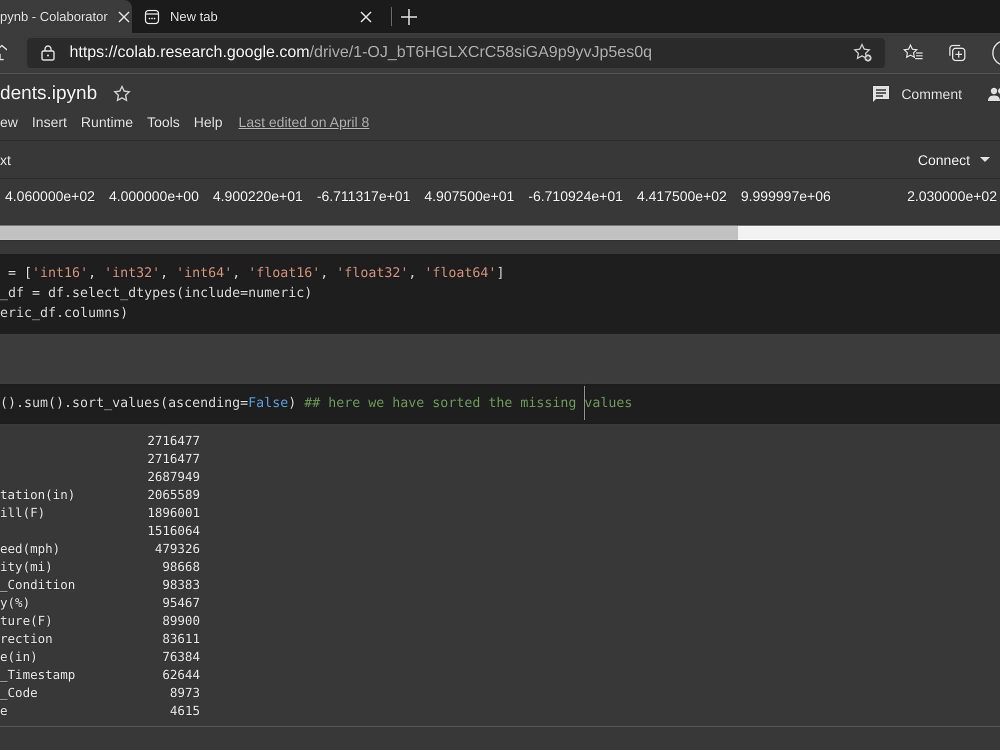 This screenshot has height=750, width=1000. I want to click on missing-count: 2687949, so click(173, 477).